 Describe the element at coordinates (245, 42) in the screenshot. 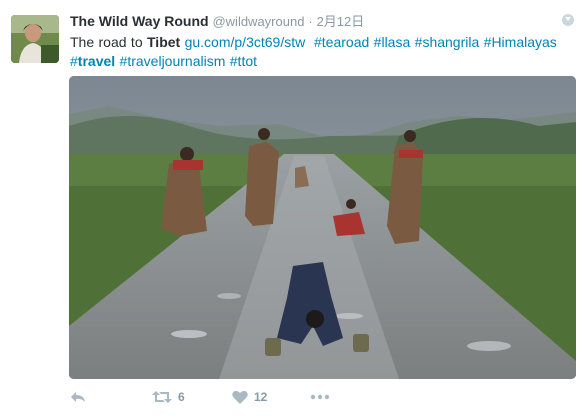

I see `article-link: gu.com/p/3ct69/stw` at that location.